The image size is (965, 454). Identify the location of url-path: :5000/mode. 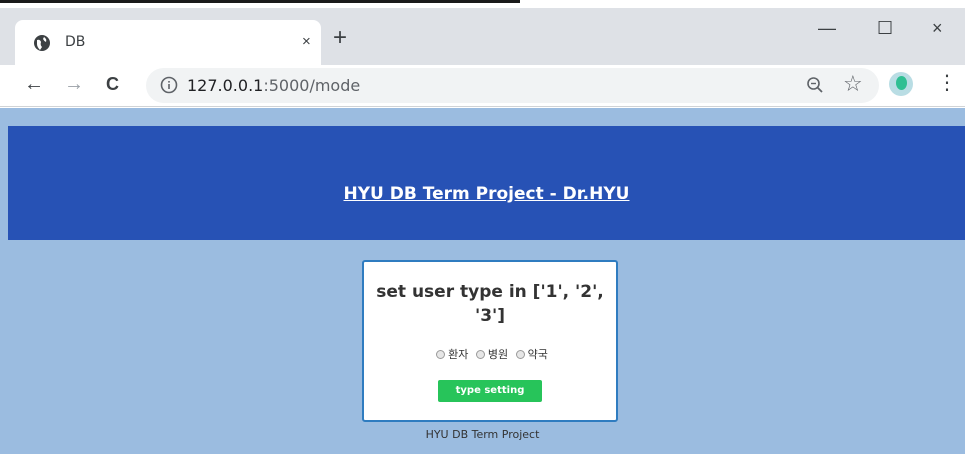
(312, 85).